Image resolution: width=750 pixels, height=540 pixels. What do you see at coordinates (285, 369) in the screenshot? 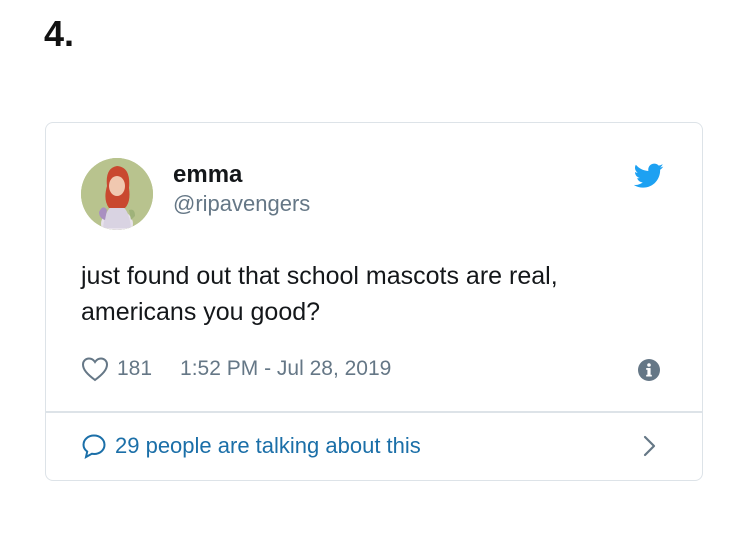
I see `tweet-timestamp: 1:52 PM - Jul 28, 2019` at bounding box center [285, 369].